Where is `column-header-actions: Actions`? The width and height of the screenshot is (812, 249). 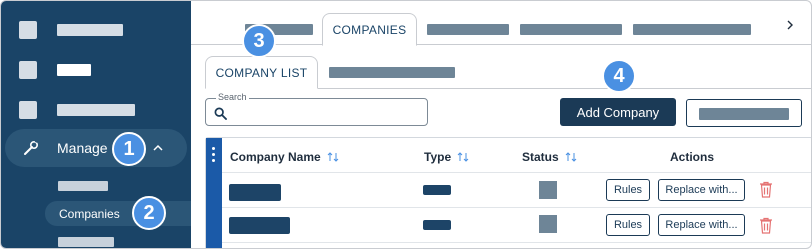 column-header-actions: Actions is located at coordinates (692, 157).